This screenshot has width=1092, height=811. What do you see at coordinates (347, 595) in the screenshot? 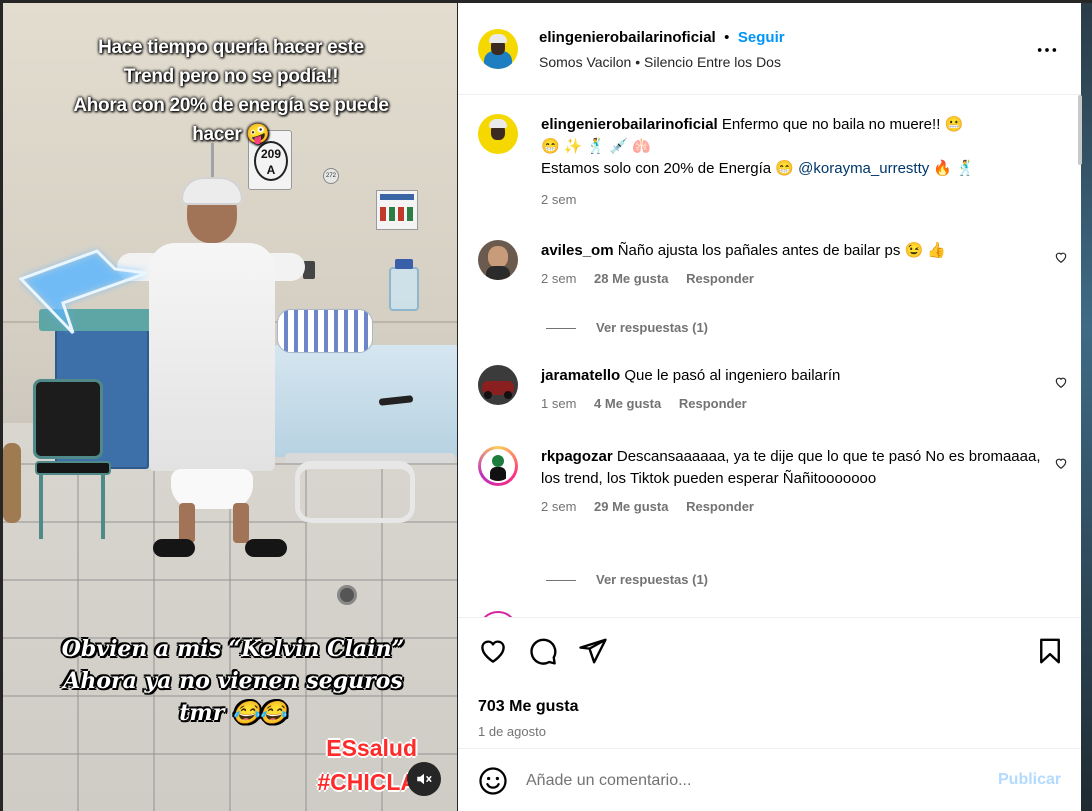
I see `bed-wheel` at bounding box center [347, 595].